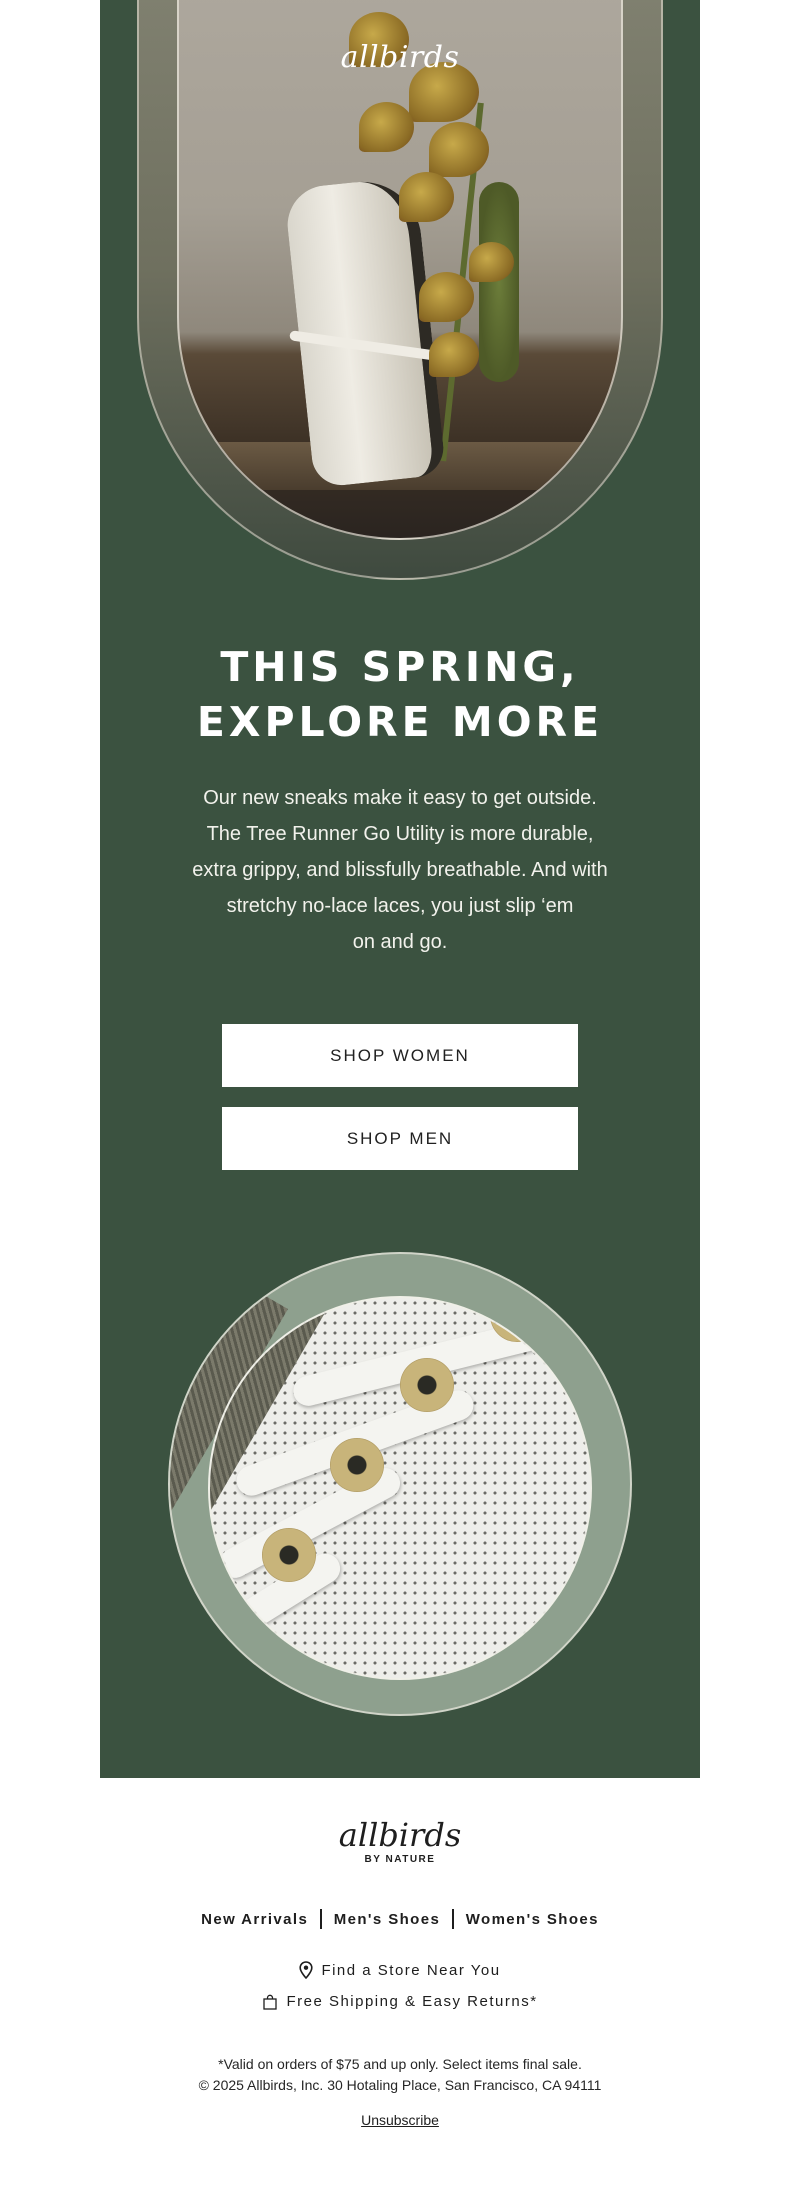  Describe the element at coordinates (400, 1859) in the screenshot. I see `footer-tagline: BY NATURE` at that location.